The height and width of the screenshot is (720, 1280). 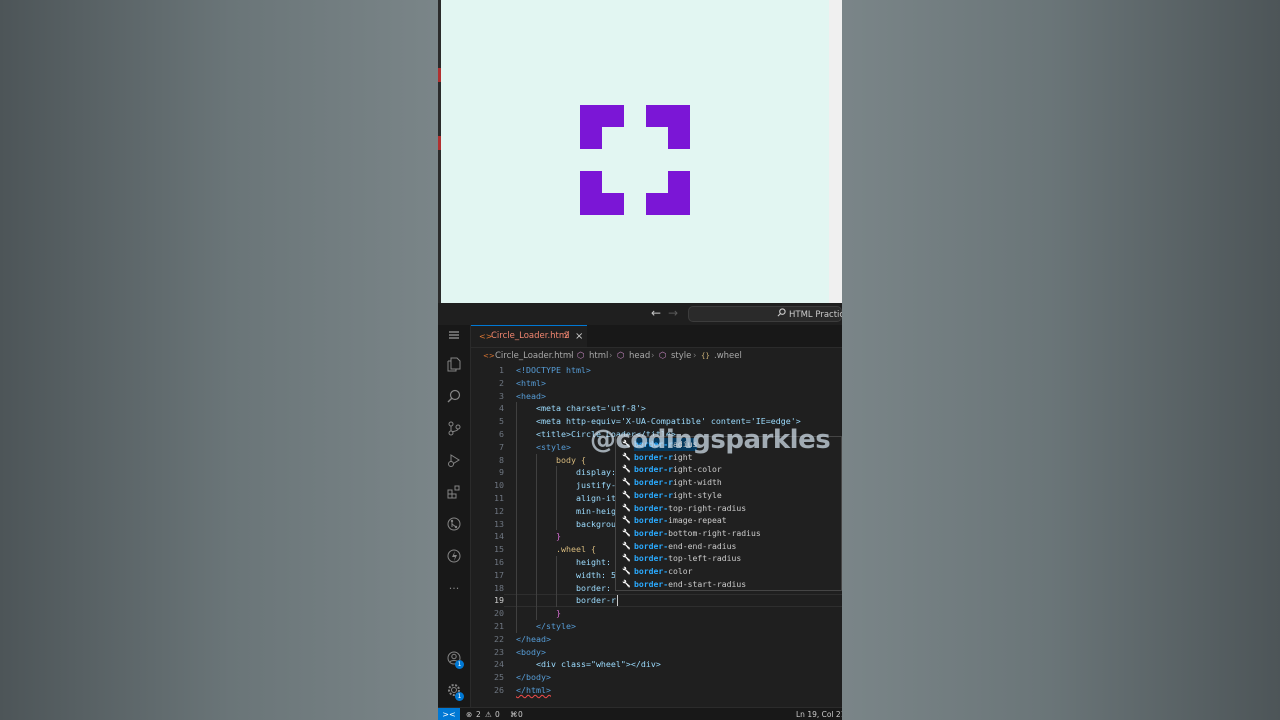 I want to click on line-number: 14, so click(x=499, y=536).